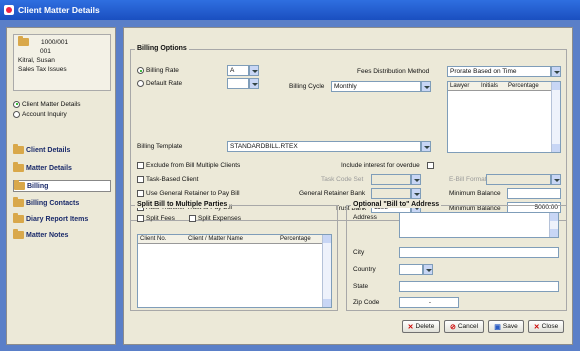  I want to click on nav-item-billing-contacts: Billing Contacts, so click(46, 202).